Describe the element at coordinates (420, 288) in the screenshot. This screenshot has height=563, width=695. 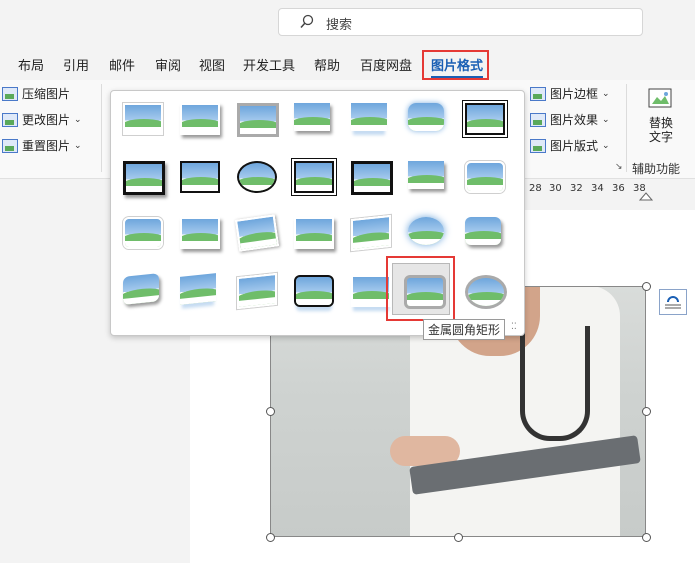
I see `selected-style-highlight-box` at that location.